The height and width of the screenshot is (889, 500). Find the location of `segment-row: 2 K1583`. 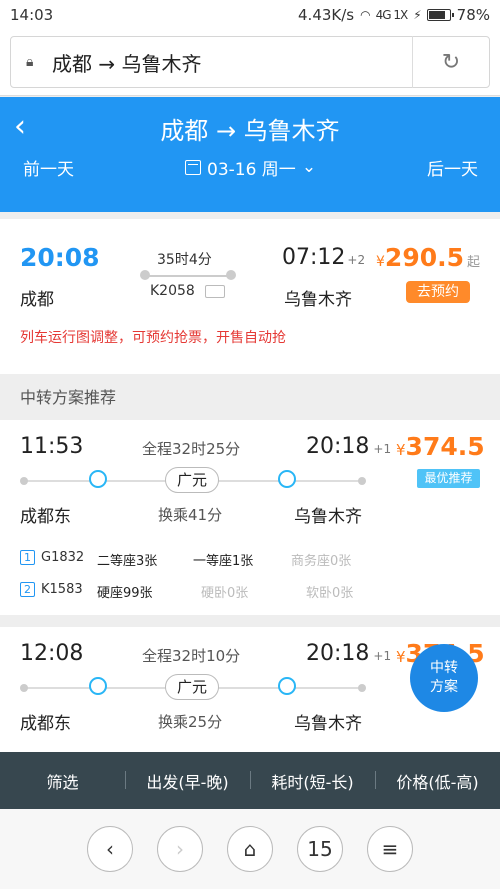

segment-row: 2 K1583 is located at coordinates (51, 589).